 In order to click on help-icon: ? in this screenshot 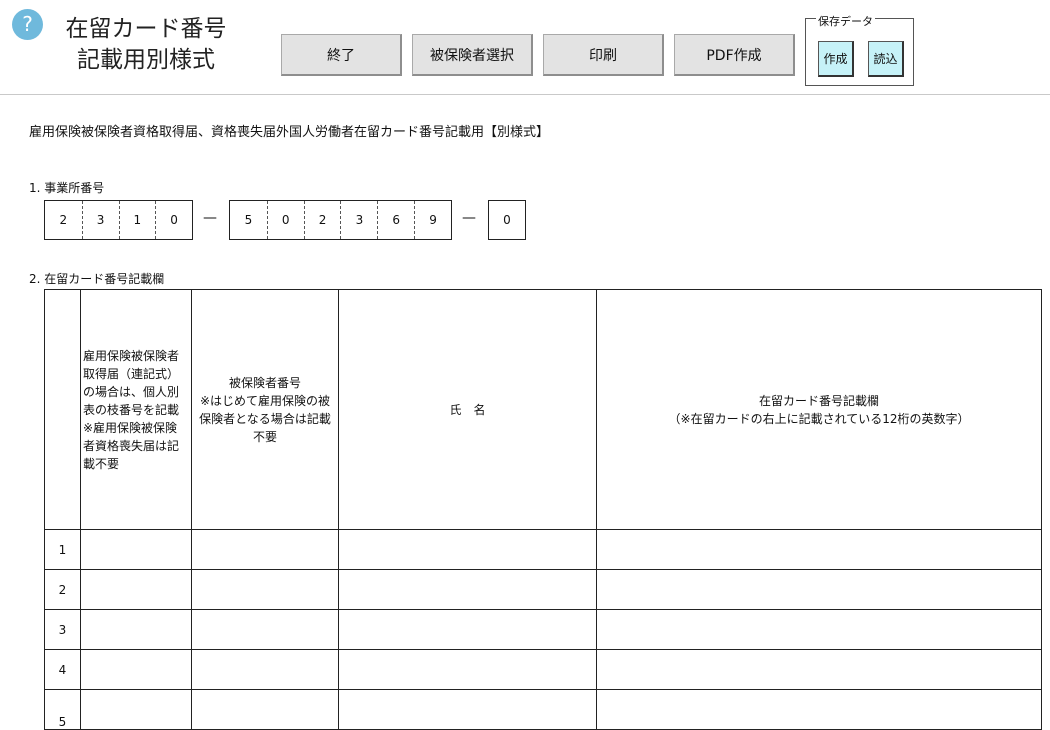, I will do `click(27, 24)`.